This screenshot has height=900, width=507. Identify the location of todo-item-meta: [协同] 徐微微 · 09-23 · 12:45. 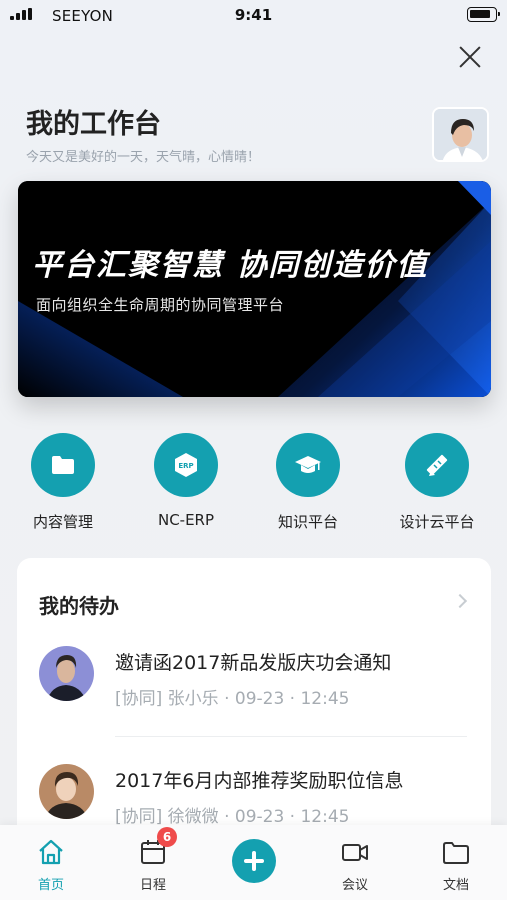
(232, 817).